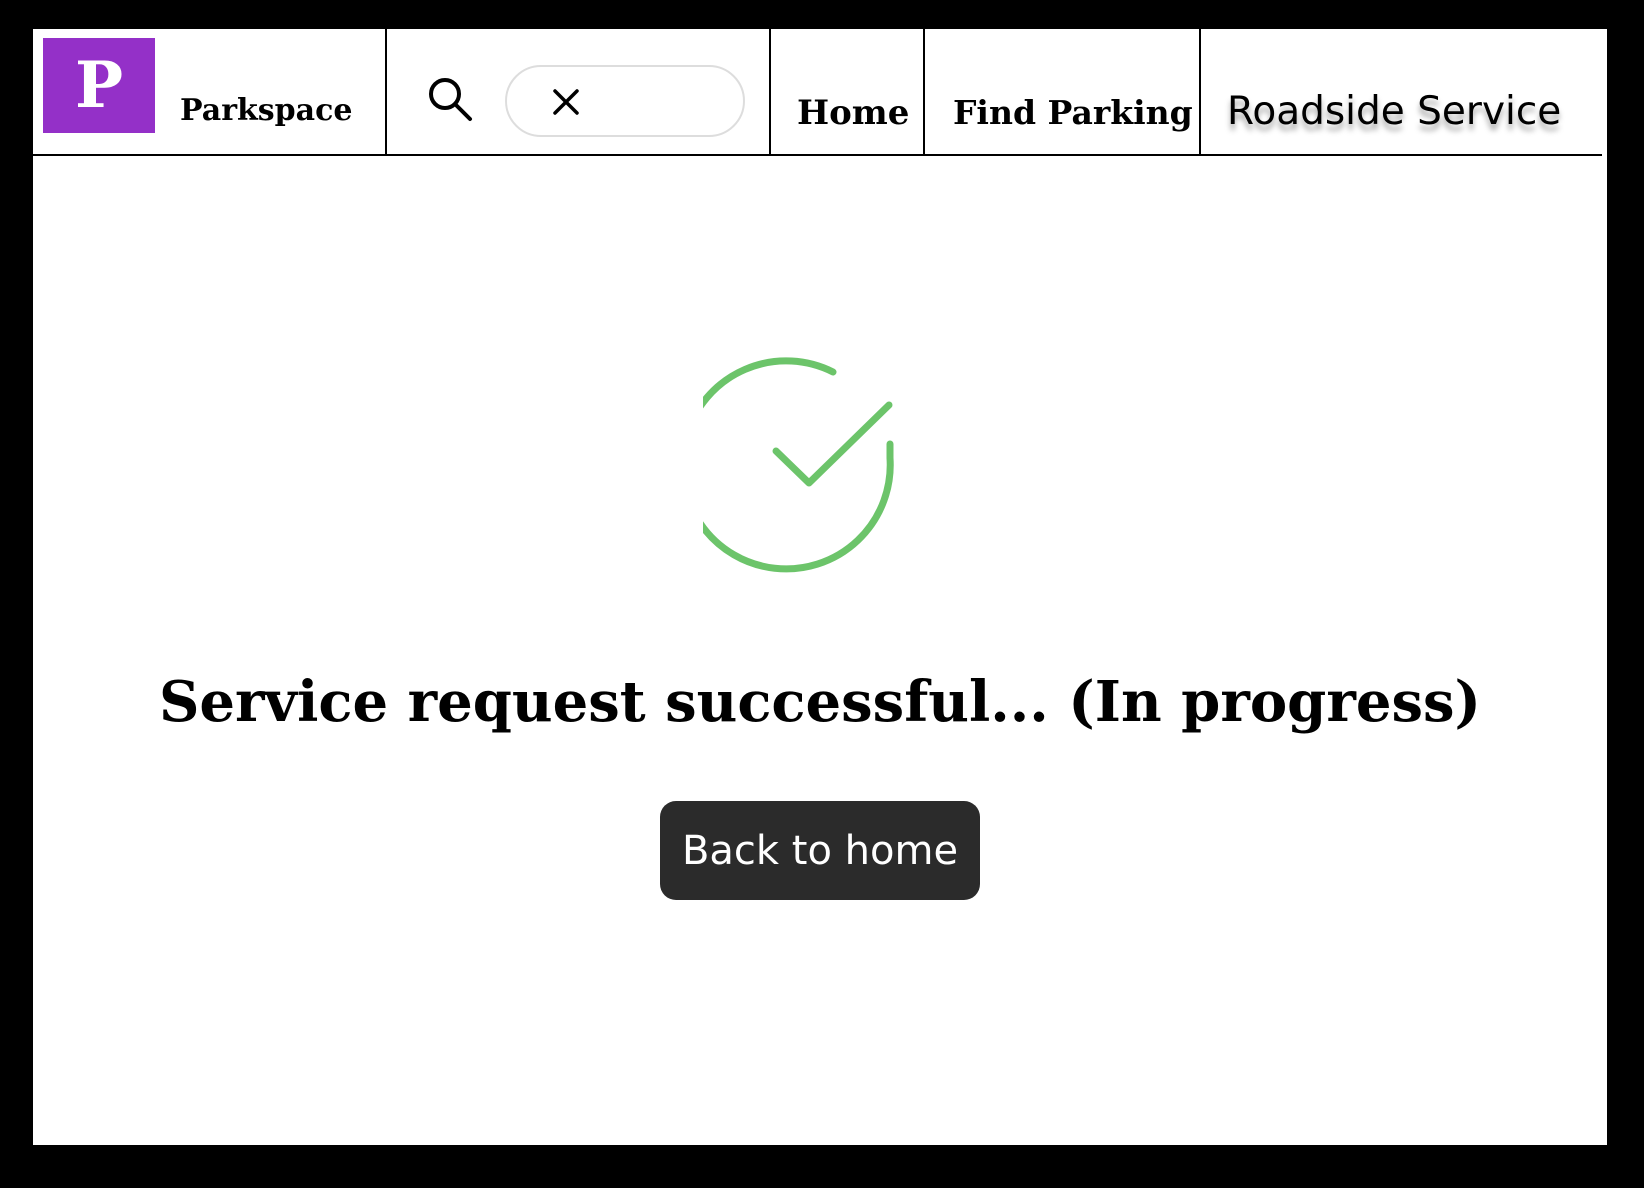 Image resolution: width=1644 pixels, height=1188 pixels. I want to click on back-to-home-button: Back to home, so click(820, 850).